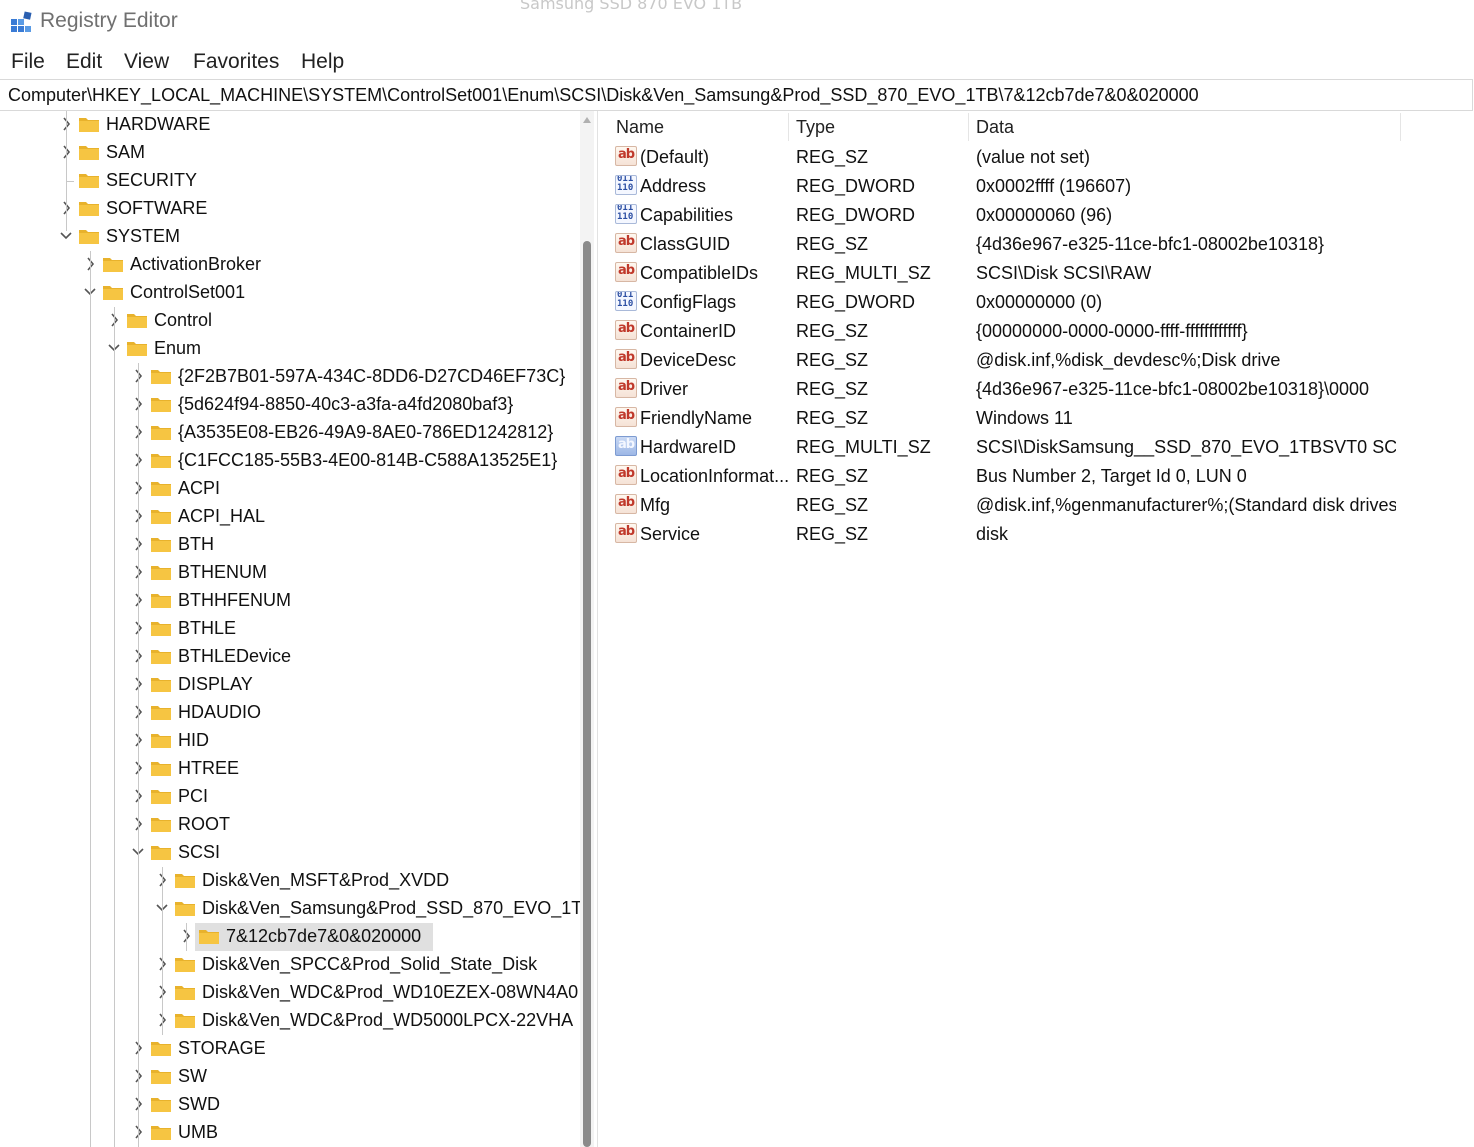 This screenshot has width=1474, height=1147. What do you see at coordinates (288, 153) in the screenshot?
I see `tree-node: SAM` at bounding box center [288, 153].